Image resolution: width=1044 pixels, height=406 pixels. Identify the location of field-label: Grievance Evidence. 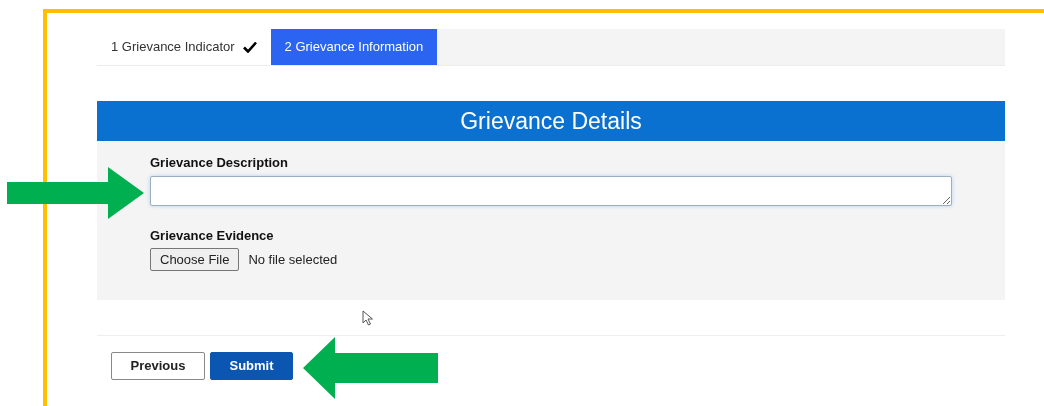
(212, 235).